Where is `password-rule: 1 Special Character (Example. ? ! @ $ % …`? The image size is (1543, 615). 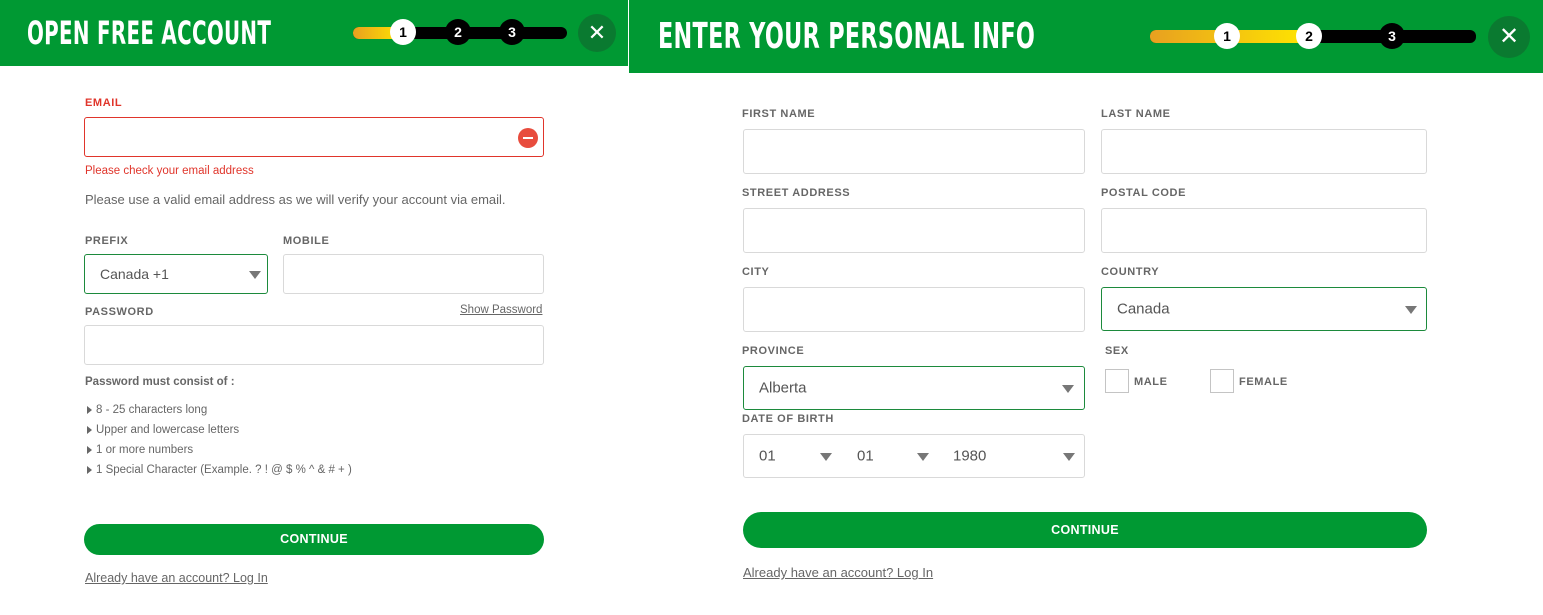 password-rule: 1 Special Character (Example. ? ! @ $ % … is located at coordinates (224, 470).